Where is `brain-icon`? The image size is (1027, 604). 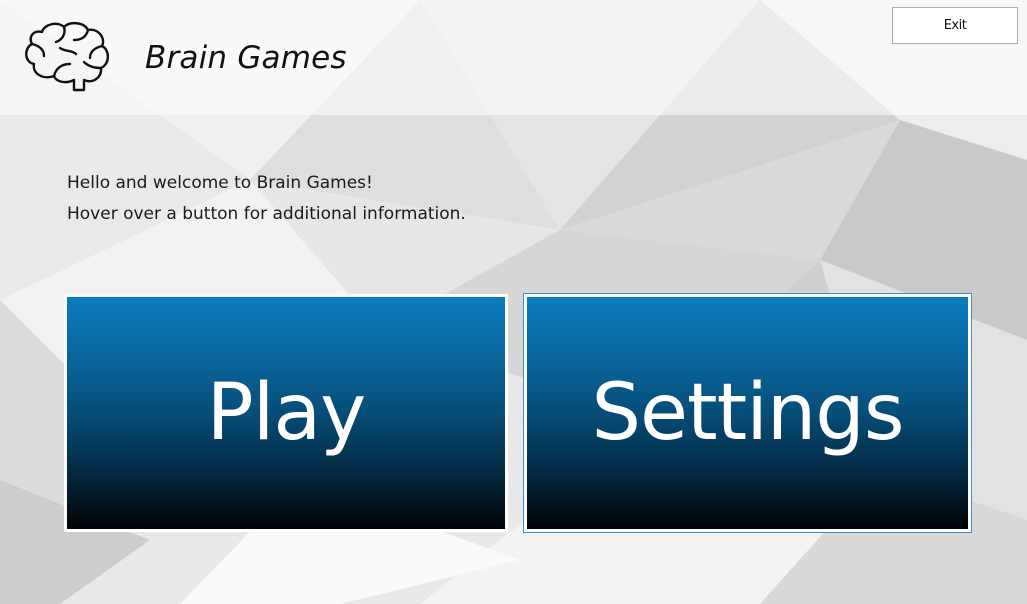 brain-icon is located at coordinates (67, 57).